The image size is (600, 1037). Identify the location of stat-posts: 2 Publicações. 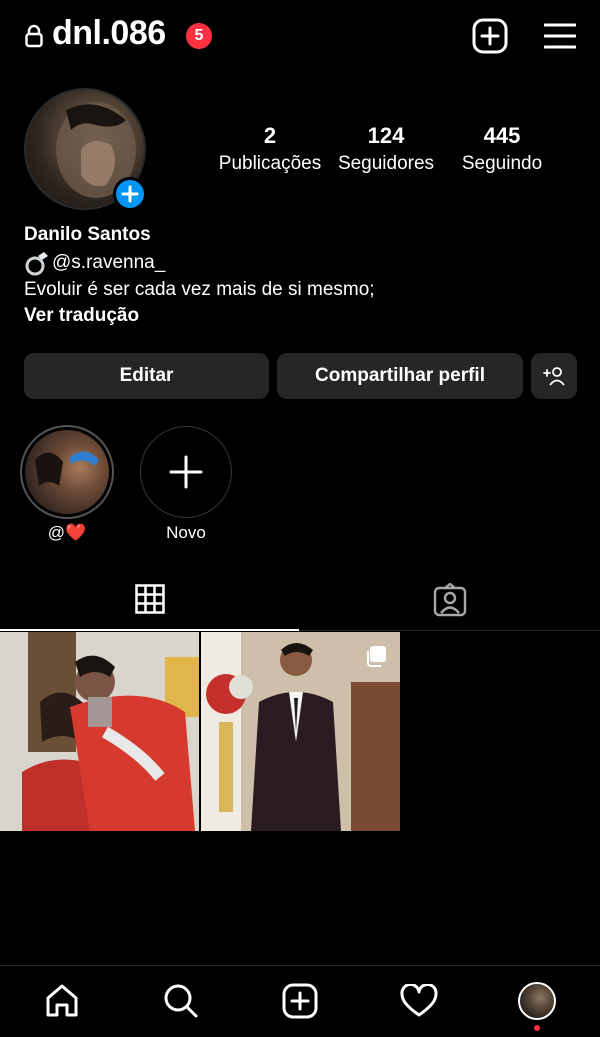
(270, 149).